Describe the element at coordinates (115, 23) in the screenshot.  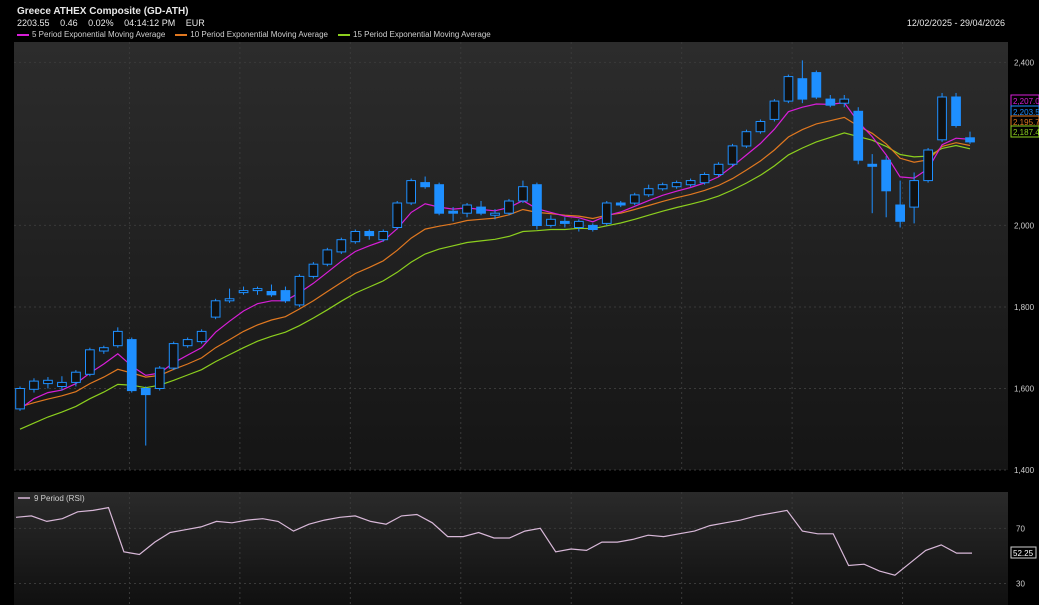
I see `quote-bar: 2203.55 0.46 0.02% 04:14:12 PM EUR` at that location.